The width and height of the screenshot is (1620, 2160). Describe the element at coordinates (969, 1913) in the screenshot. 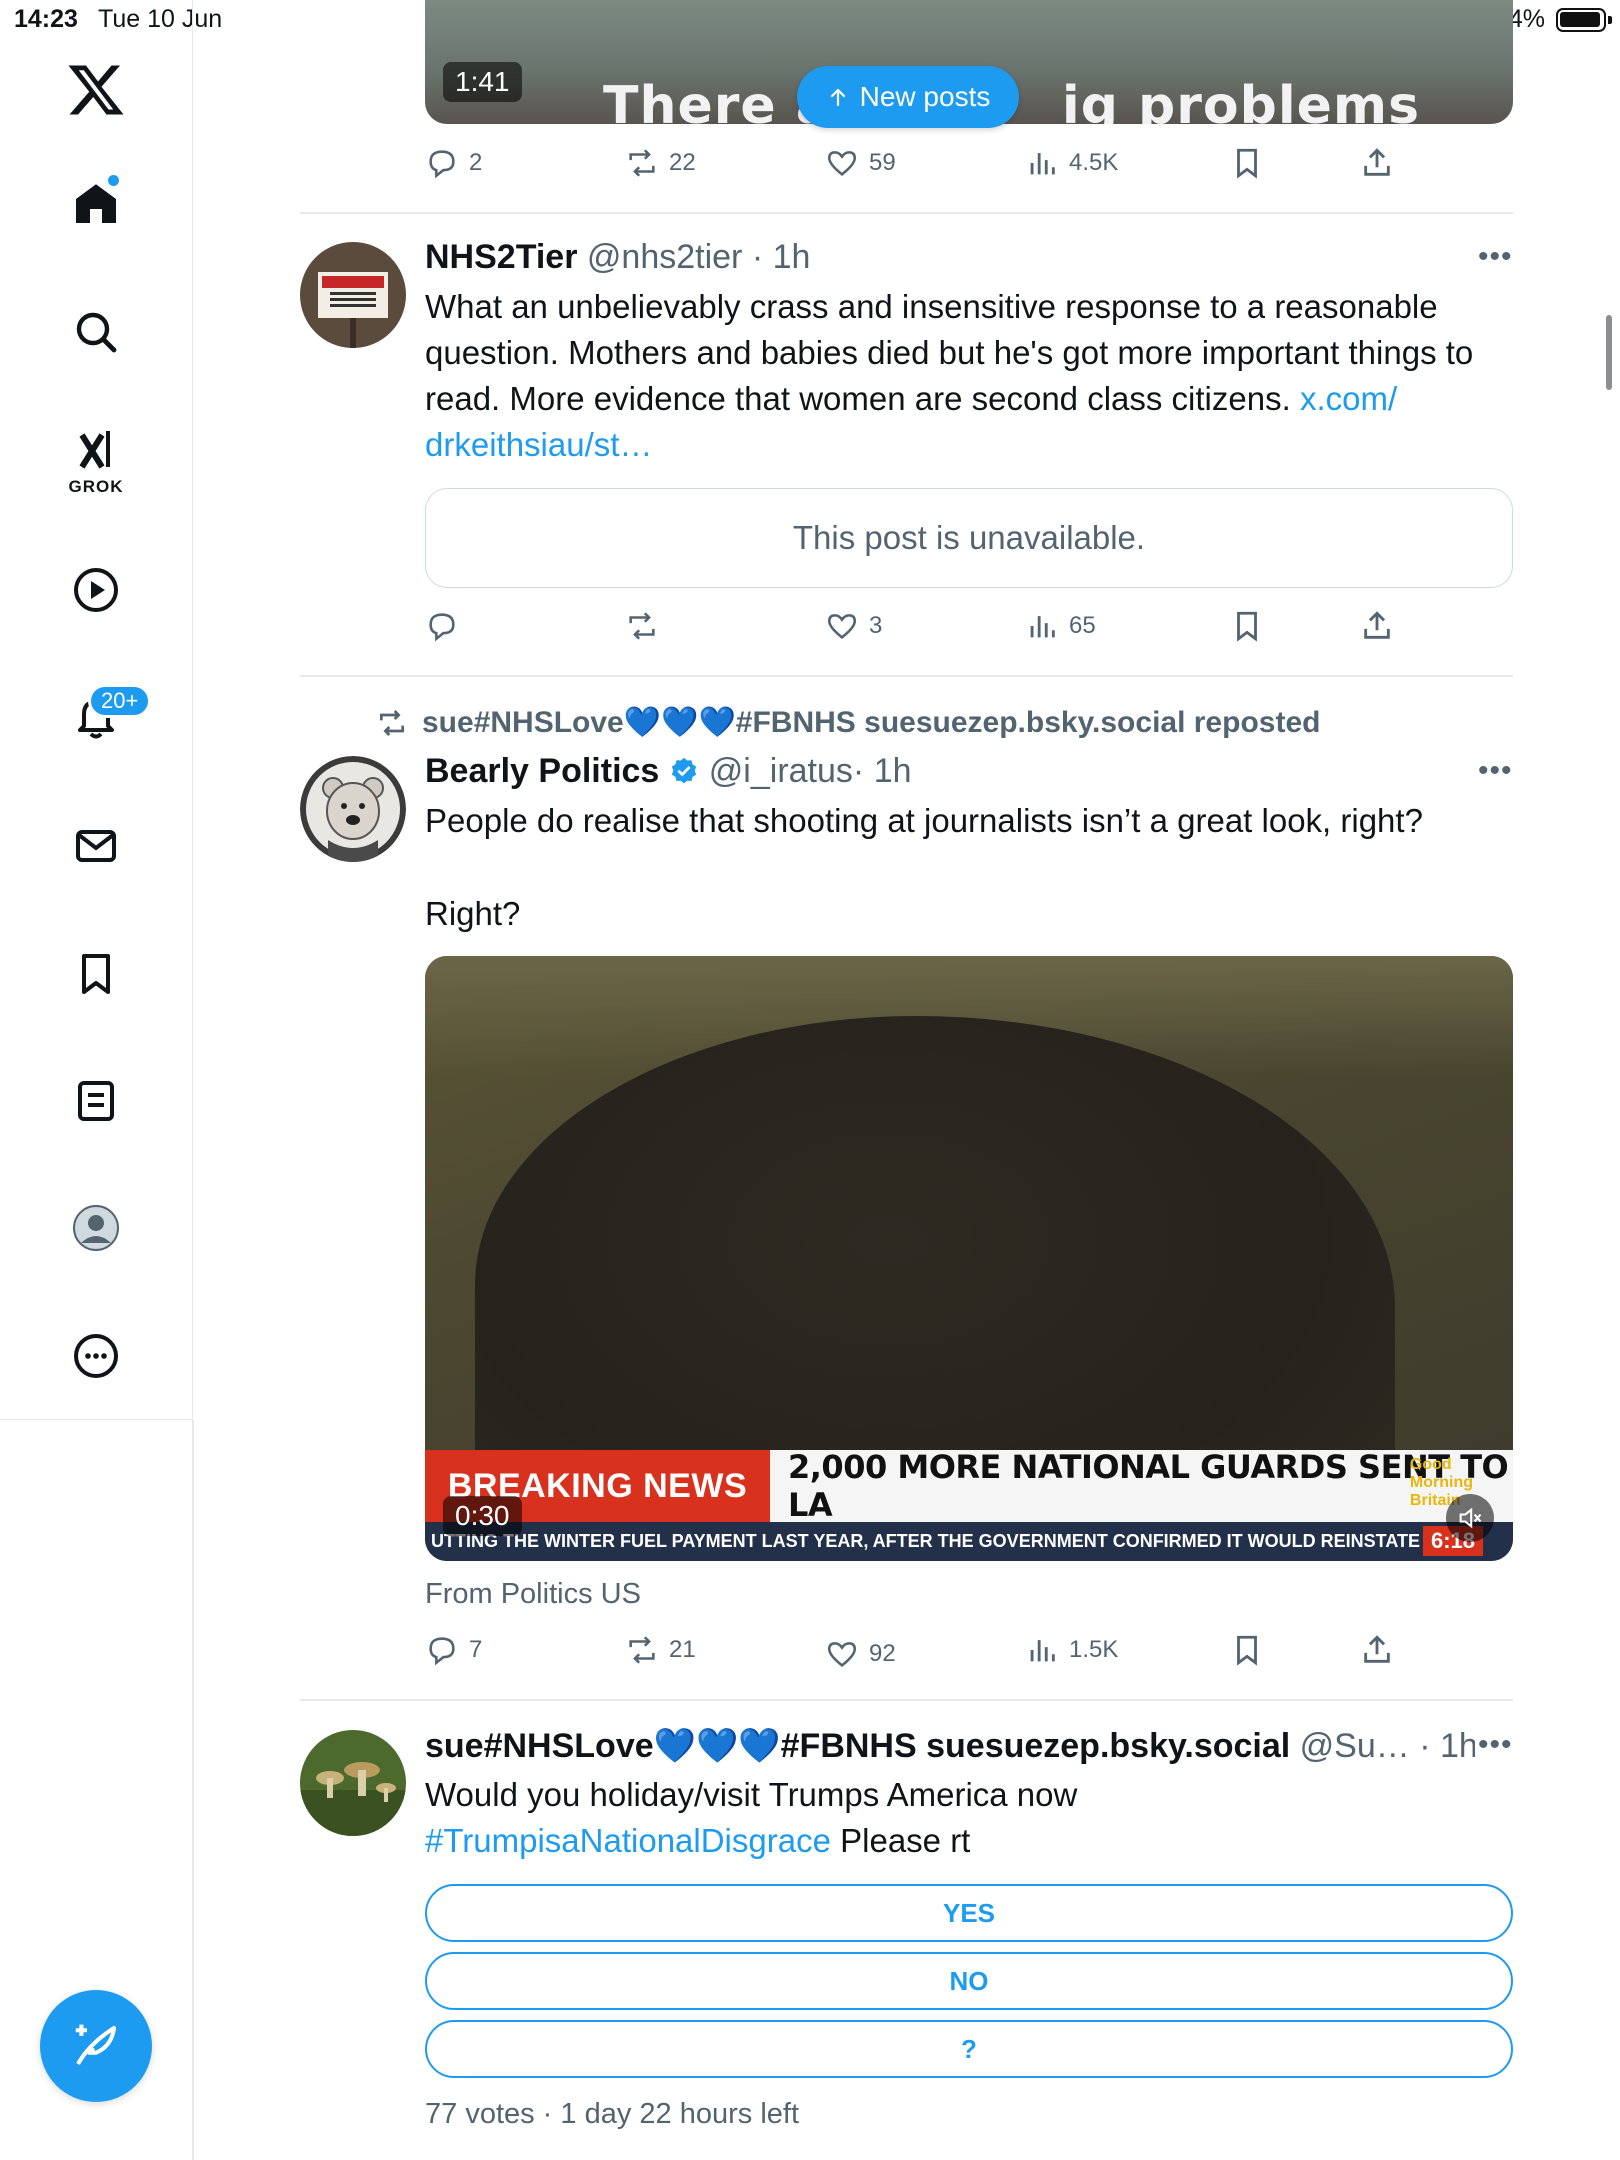

I see `poll-option-yes: YES` at that location.